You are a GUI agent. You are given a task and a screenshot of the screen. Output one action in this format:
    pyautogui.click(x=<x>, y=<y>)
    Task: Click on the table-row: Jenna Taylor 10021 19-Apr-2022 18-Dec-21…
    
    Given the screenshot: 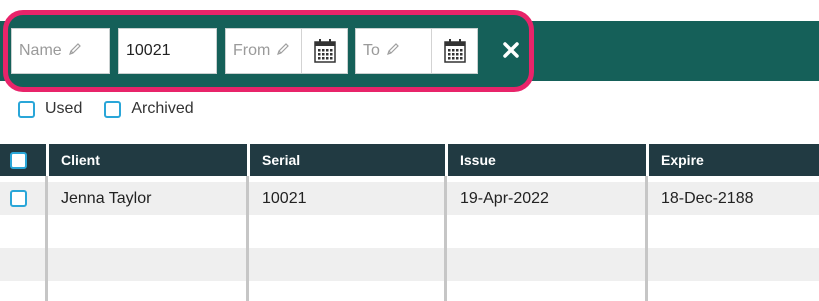 What is the action you would take?
    pyautogui.click(x=409, y=198)
    